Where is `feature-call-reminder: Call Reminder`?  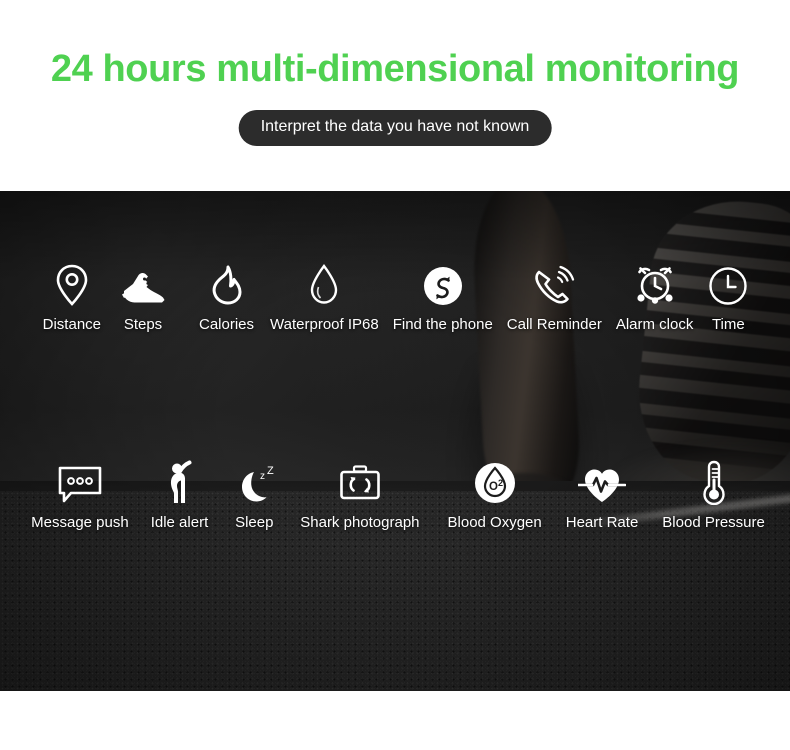
feature-call-reminder: Call Reminder is located at coordinates (554, 297).